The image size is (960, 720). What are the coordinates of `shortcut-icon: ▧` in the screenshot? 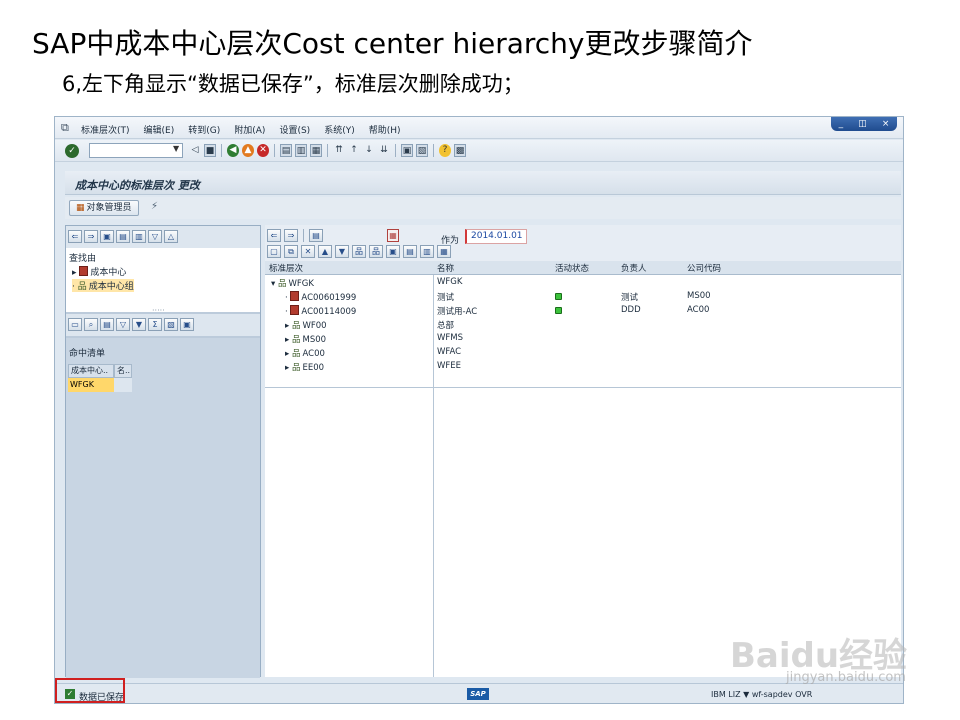 It's located at (422, 150).